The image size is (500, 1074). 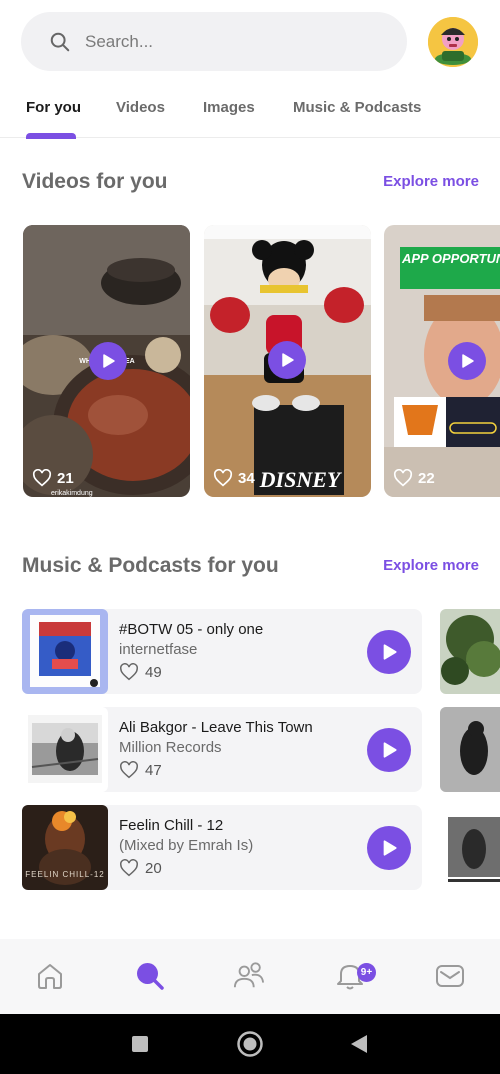 What do you see at coordinates (150, 565) in the screenshot?
I see `music-section-title: Music & Podcasts for you` at bounding box center [150, 565].